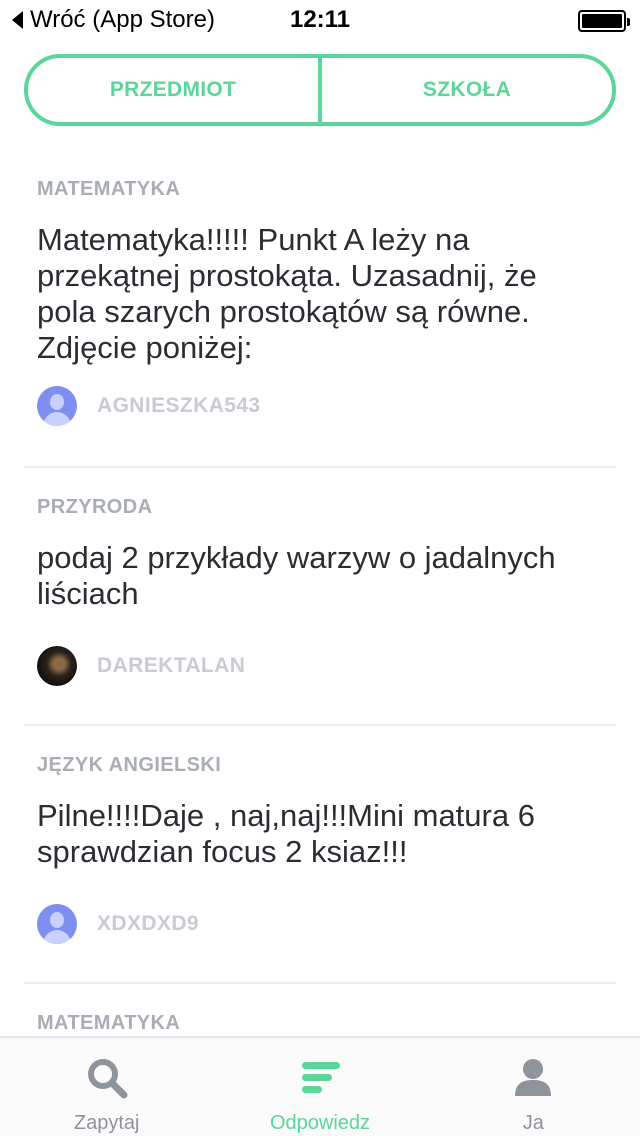  Describe the element at coordinates (319, 1123) in the screenshot. I see `tab-answer-label: Odpowiedz` at that location.